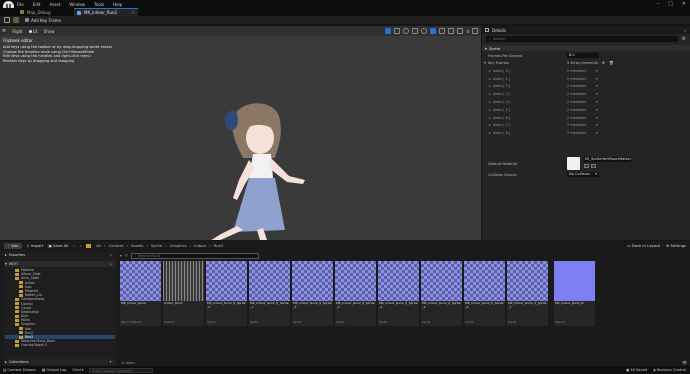 Image resolution: width=690 pixels, height=374 pixels. Describe the element at coordinates (398, 293) in the screenshot. I see `asset-tile: MK_Indoor_Run2_0_Sprite_4 Sprite` at that location.